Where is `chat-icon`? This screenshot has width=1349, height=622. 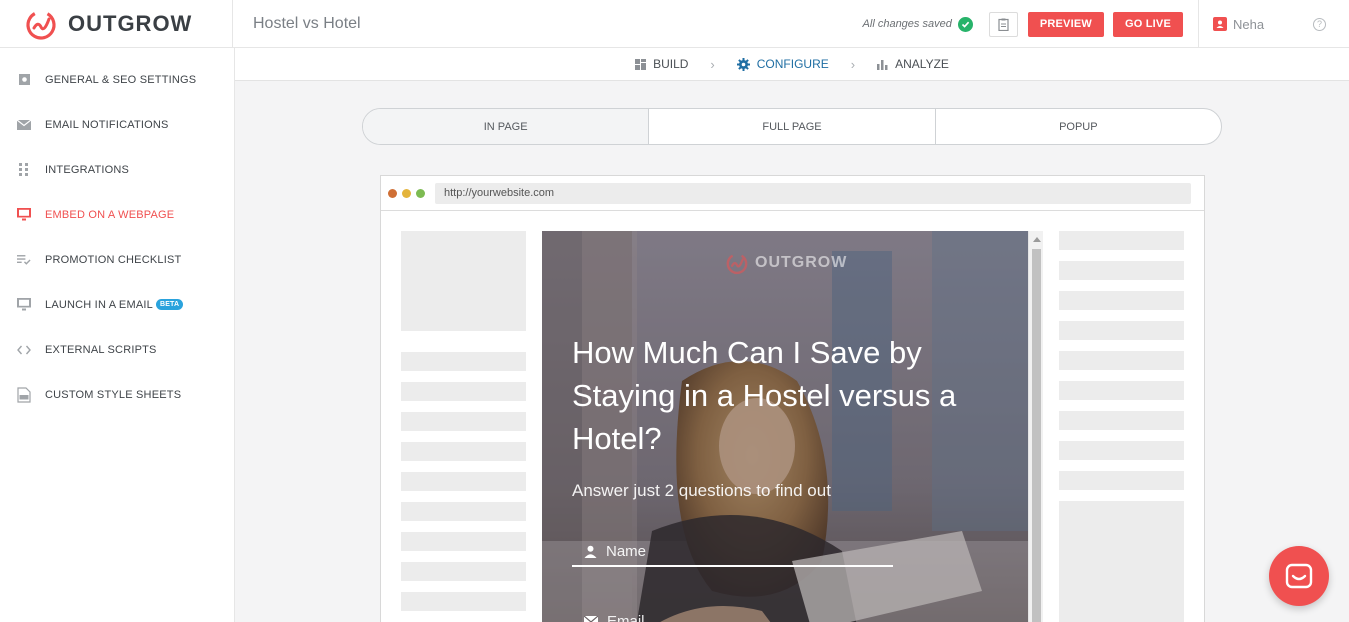 chat-icon is located at coordinates (1299, 576).